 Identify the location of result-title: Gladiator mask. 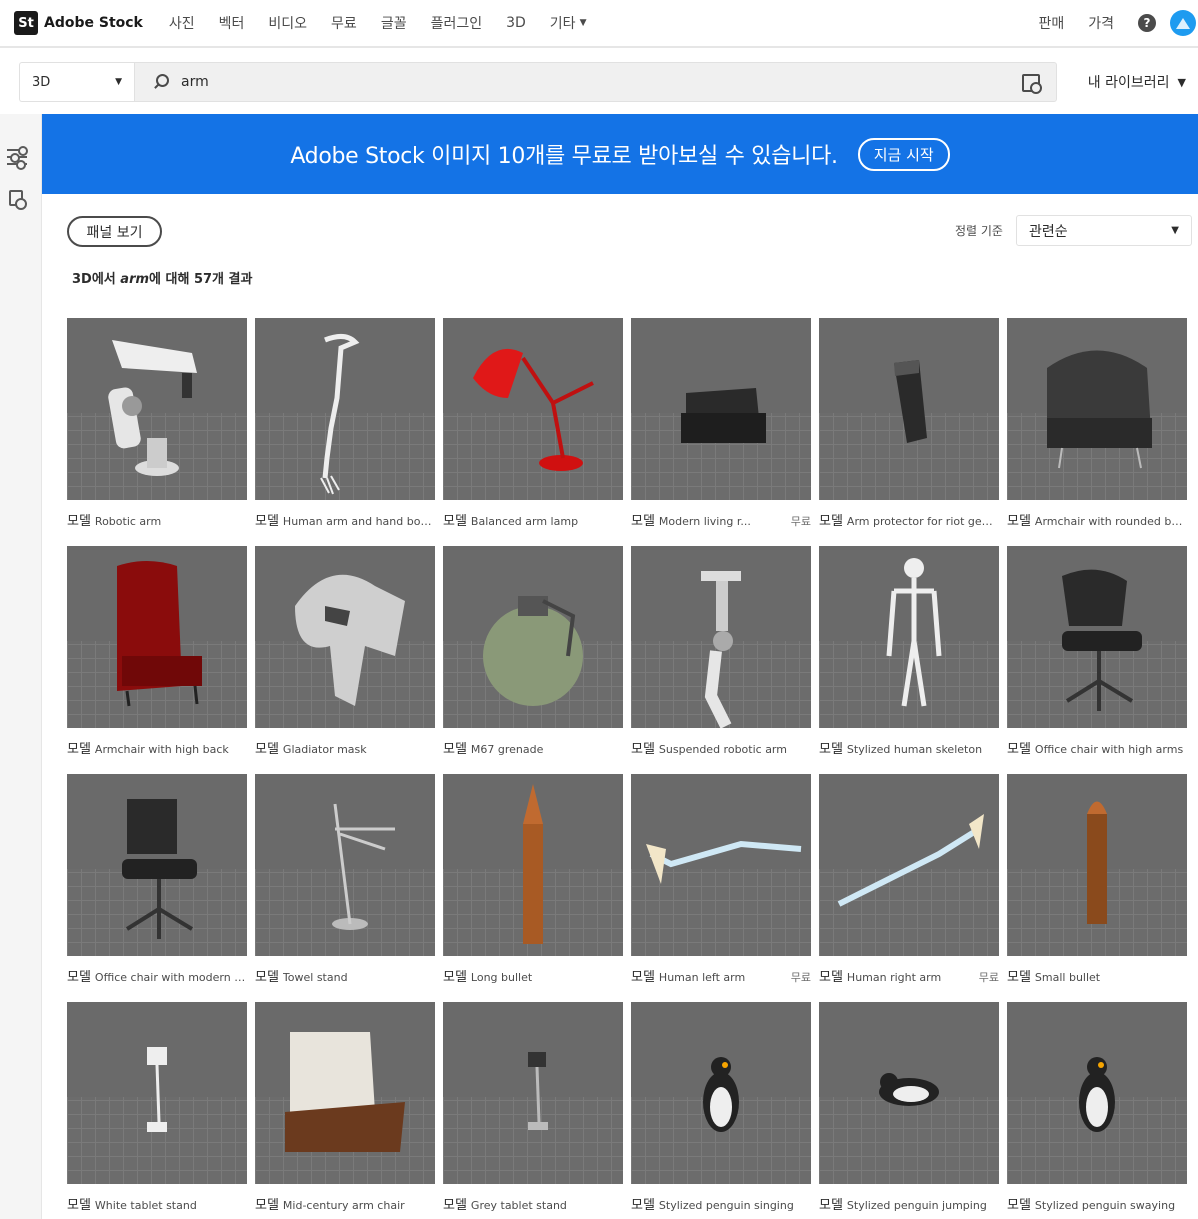
(325, 749).